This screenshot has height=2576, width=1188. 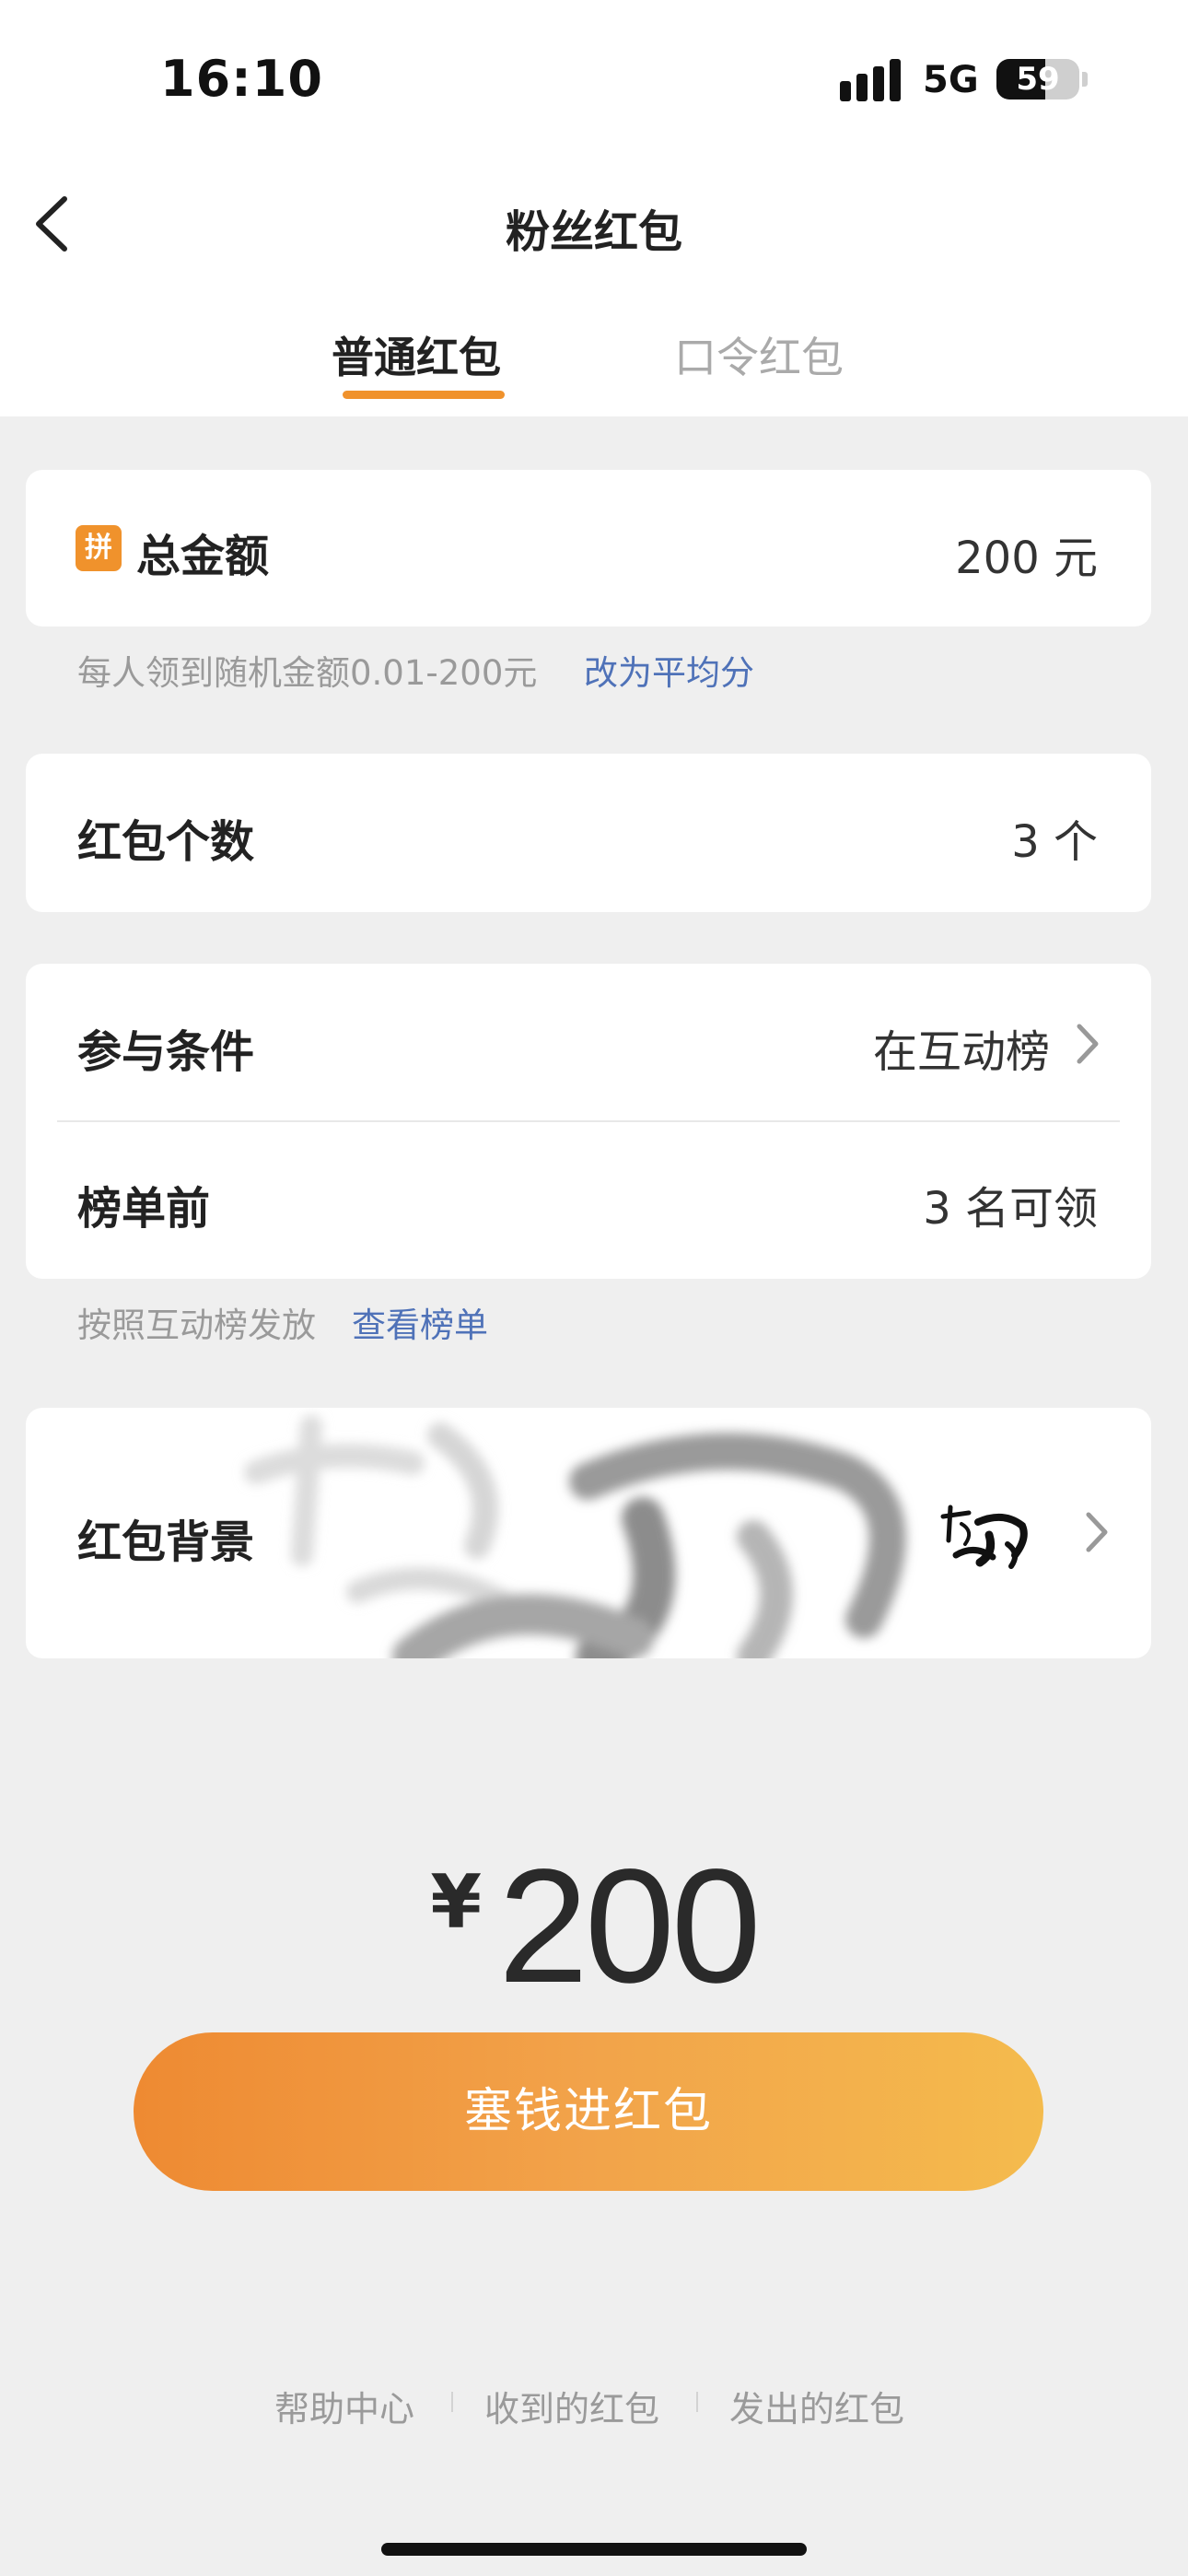 What do you see at coordinates (572, 2406) in the screenshot?
I see `received-packets-link: 收到的红包` at bounding box center [572, 2406].